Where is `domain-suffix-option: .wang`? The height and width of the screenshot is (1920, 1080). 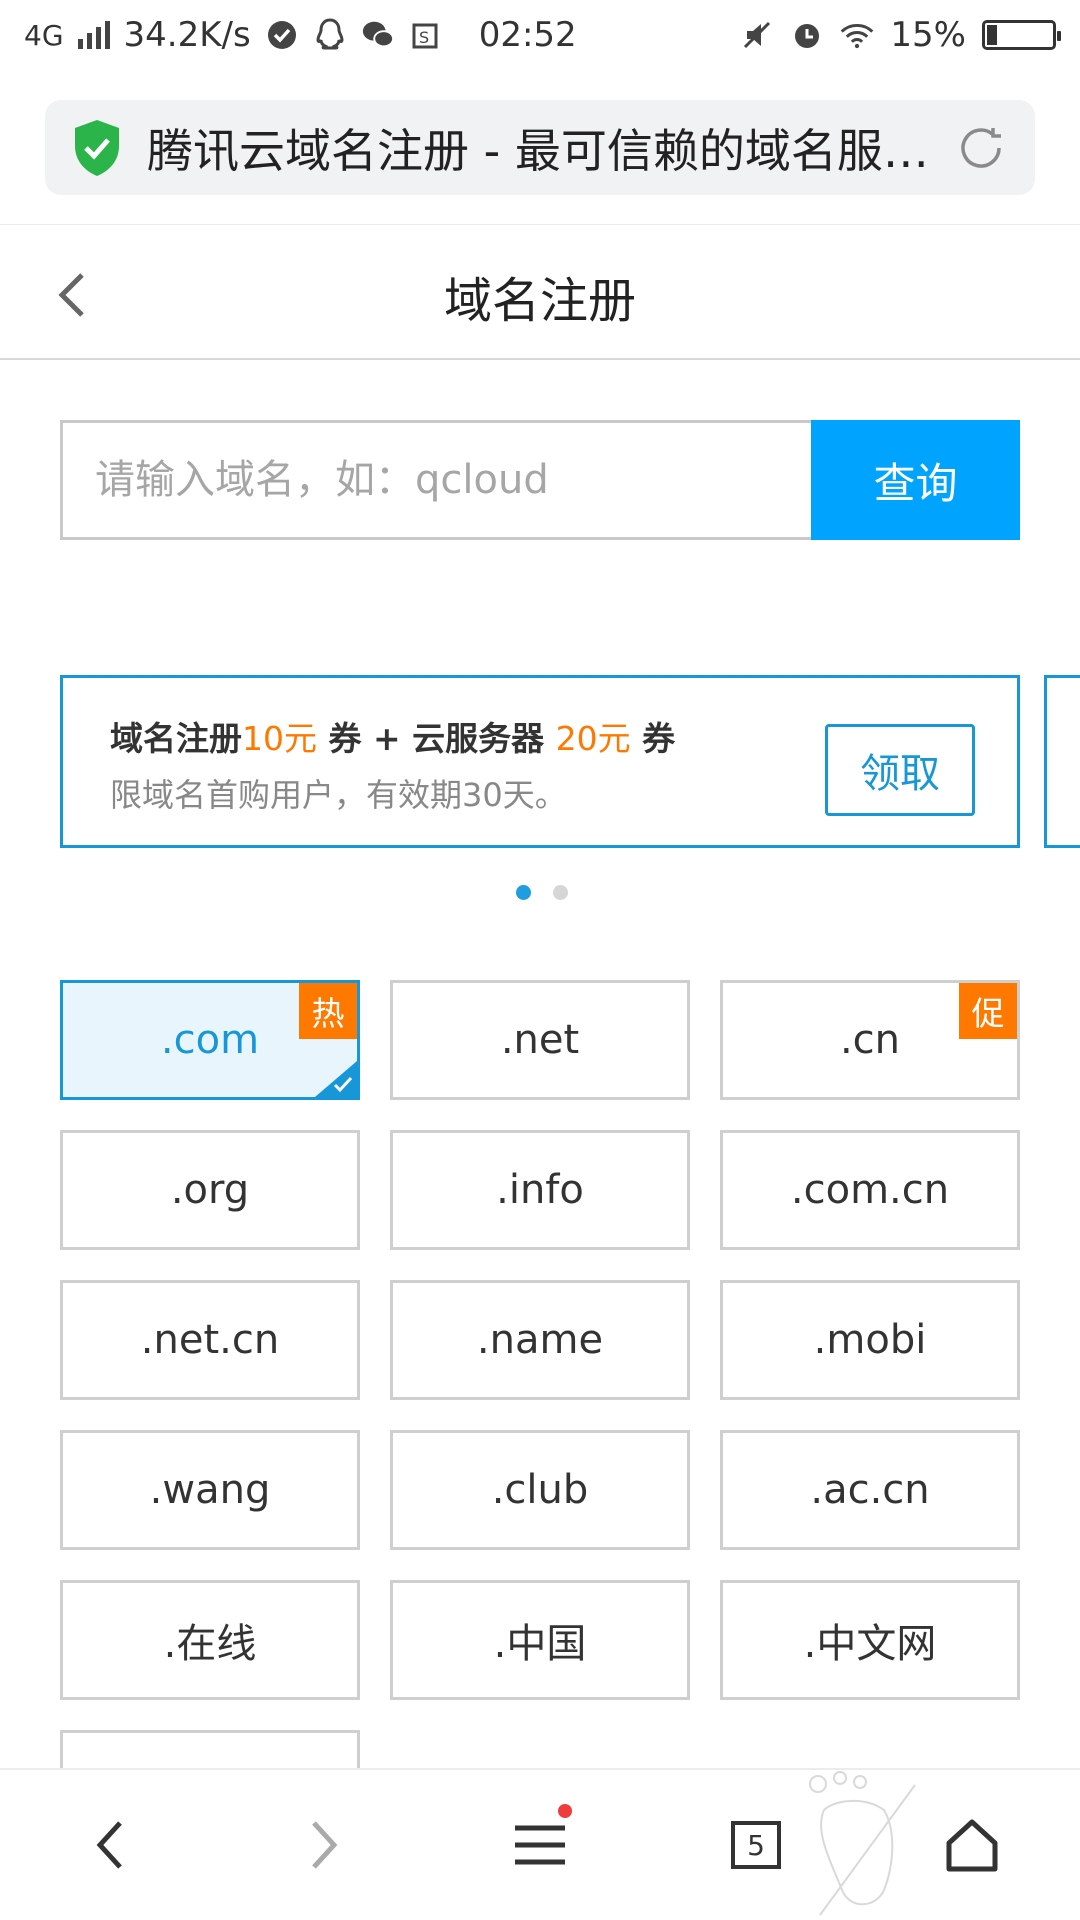 domain-suffix-option: .wang is located at coordinates (210, 1490).